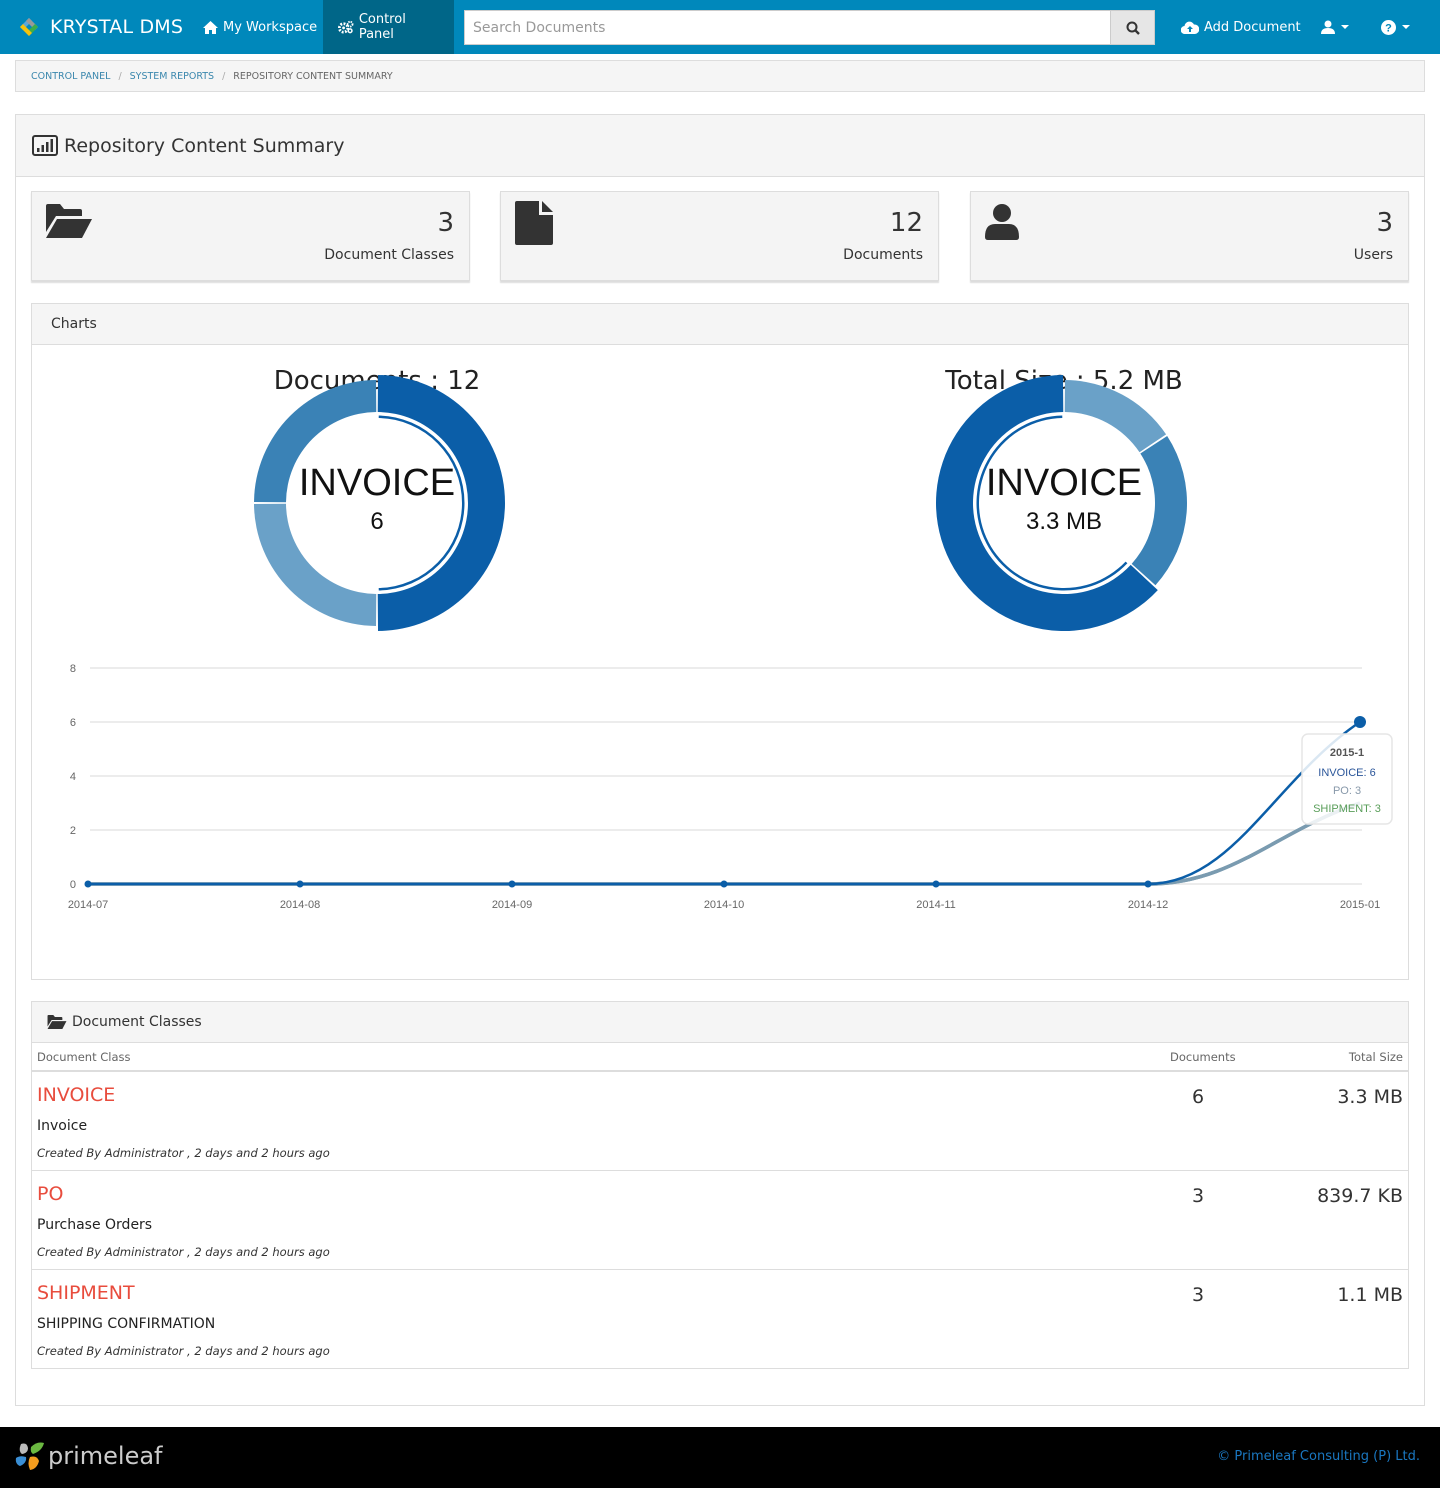 Image resolution: width=1440 pixels, height=1488 pixels. I want to click on column-header-document-class: Document Class, so click(84, 1057).